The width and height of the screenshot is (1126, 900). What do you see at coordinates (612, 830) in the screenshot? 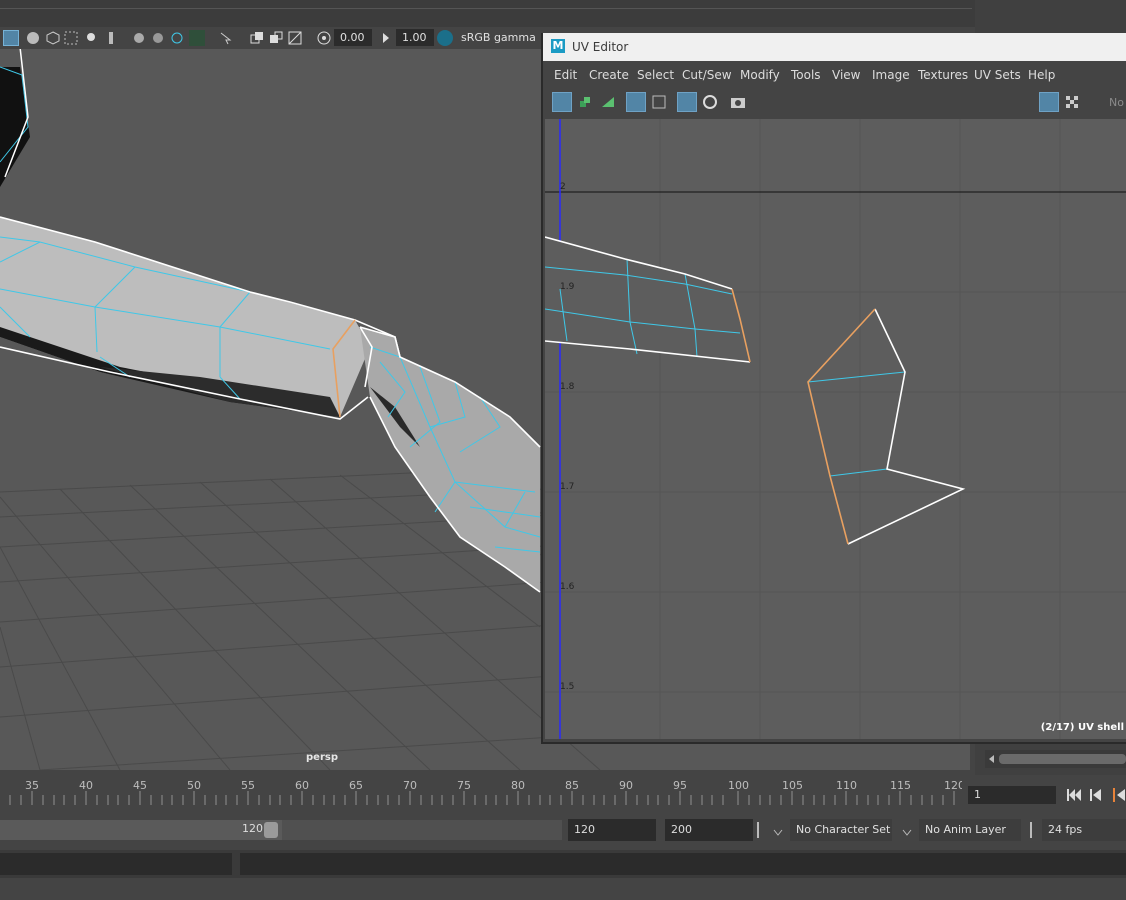
I see `animation-end-field: 120` at bounding box center [612, 830].